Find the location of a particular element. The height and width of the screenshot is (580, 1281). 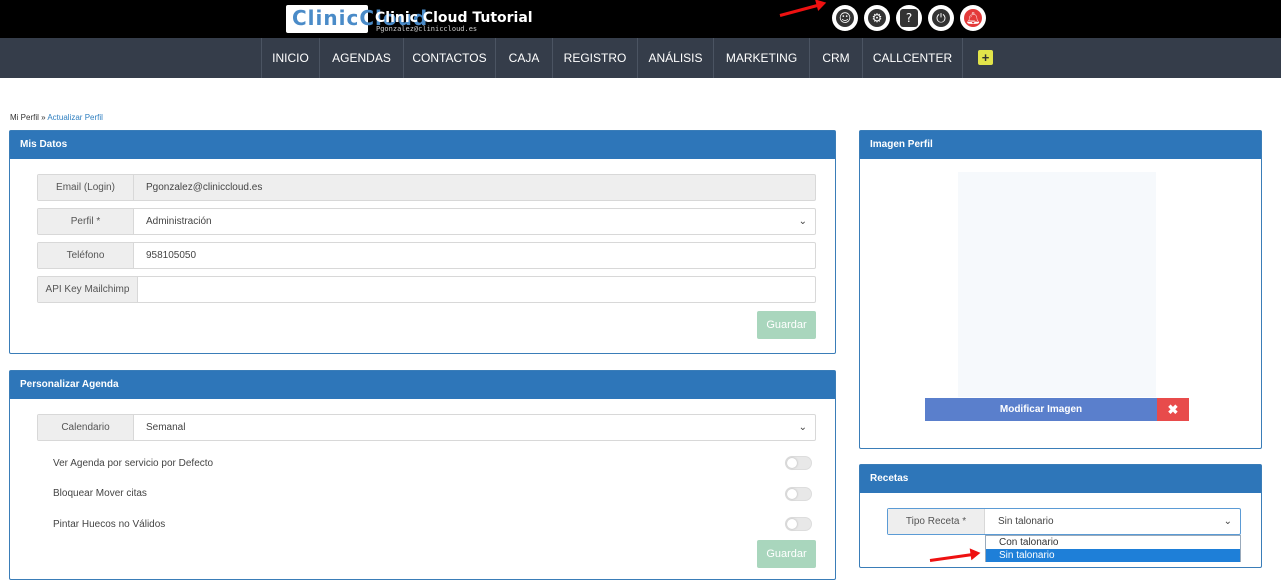

gear-icon: ⚙ is located at coordinates (877, 18).